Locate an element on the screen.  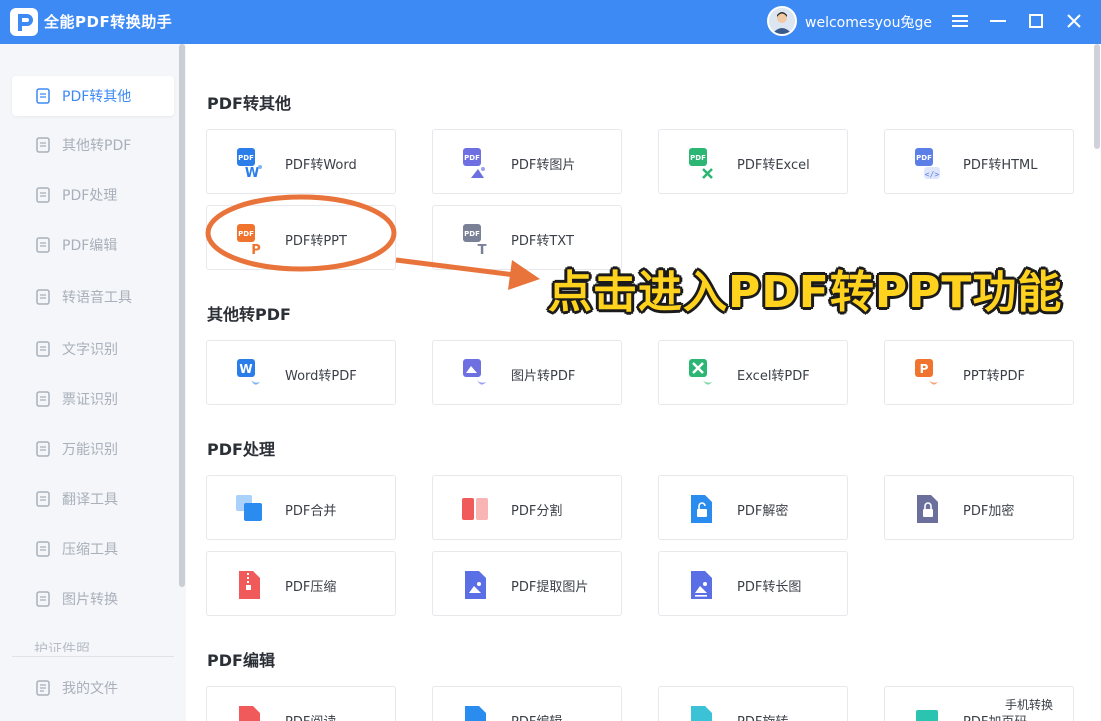
sidebar-item-10: 压缩工具 is located at coordinates (93, 549).